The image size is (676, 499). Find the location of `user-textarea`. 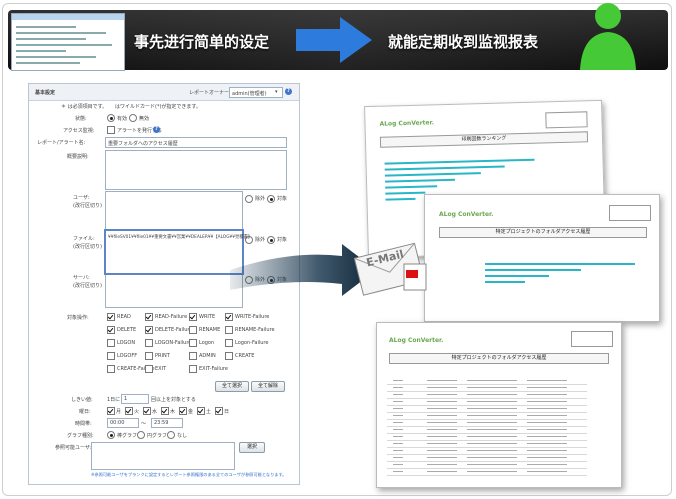

user-textarea is located at coordinates (174, 211).